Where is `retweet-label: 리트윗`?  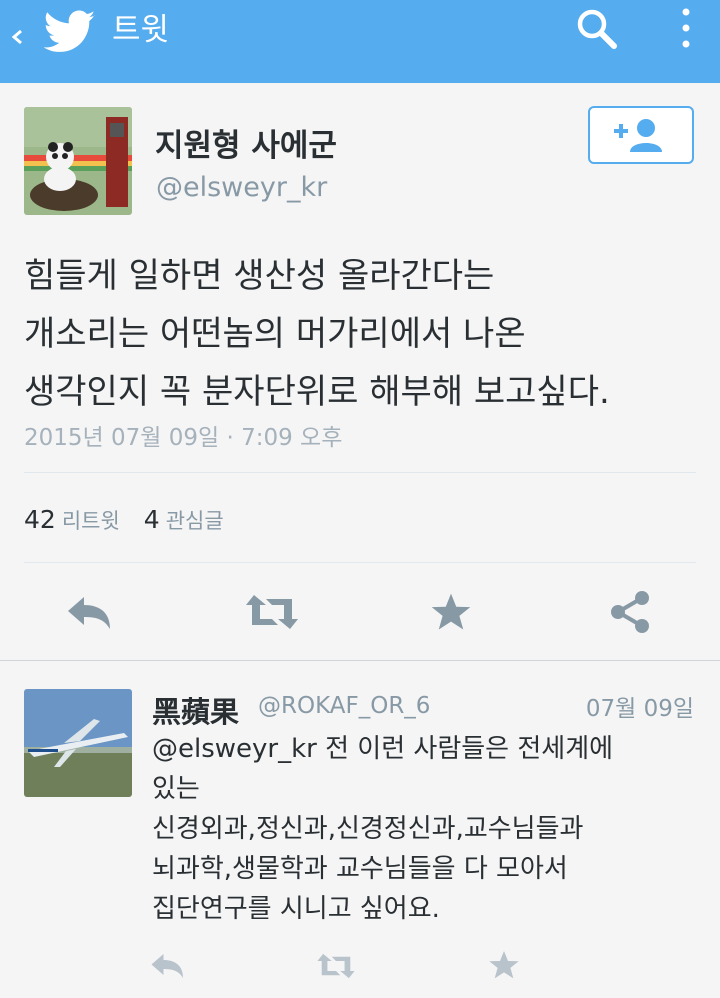
retweet-label: 리트윗 is located at coordinates (91, 521).